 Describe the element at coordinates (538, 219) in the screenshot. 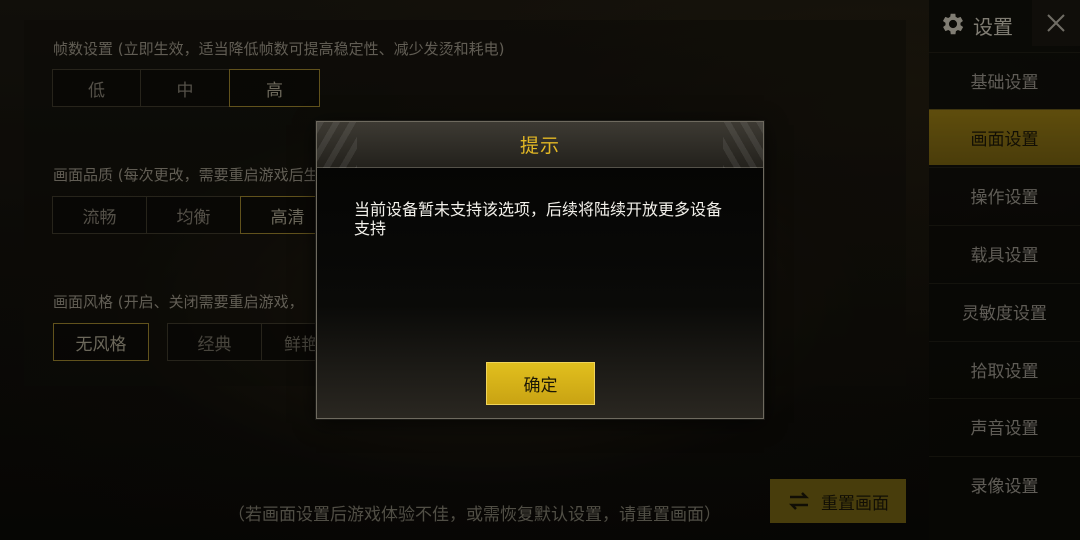

I see `dialog-message: 当前设备暂未支持该选项，后续将陆续开放更多设备支持` at that location.